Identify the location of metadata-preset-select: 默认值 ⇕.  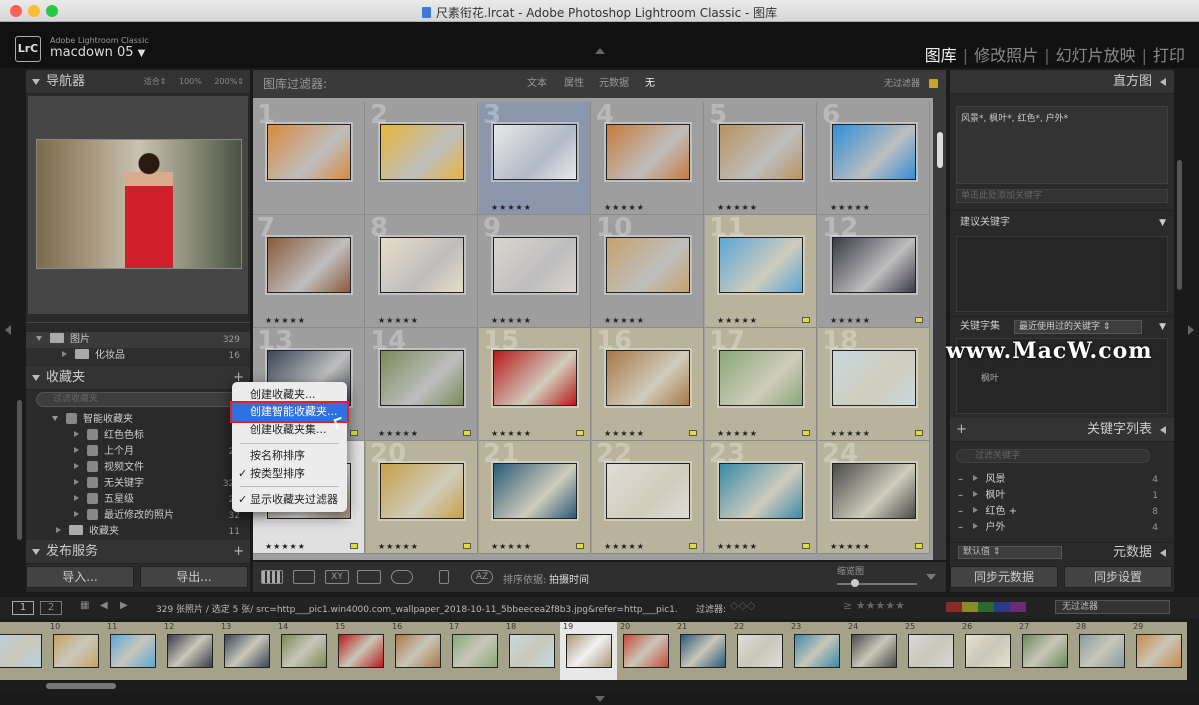
(1010, 552).